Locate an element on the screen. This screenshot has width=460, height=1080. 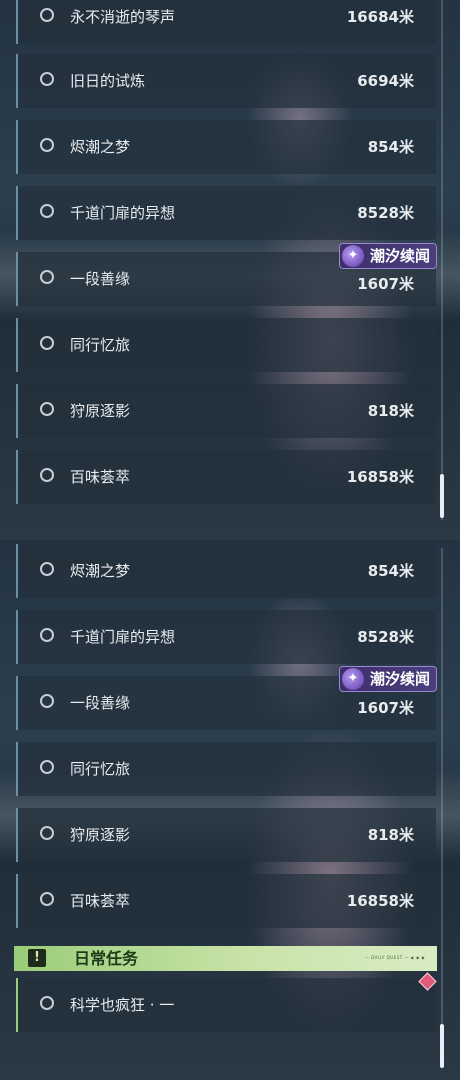
quest-row: 旧日的试炼 6694米 is located at coordinates (226, 81).